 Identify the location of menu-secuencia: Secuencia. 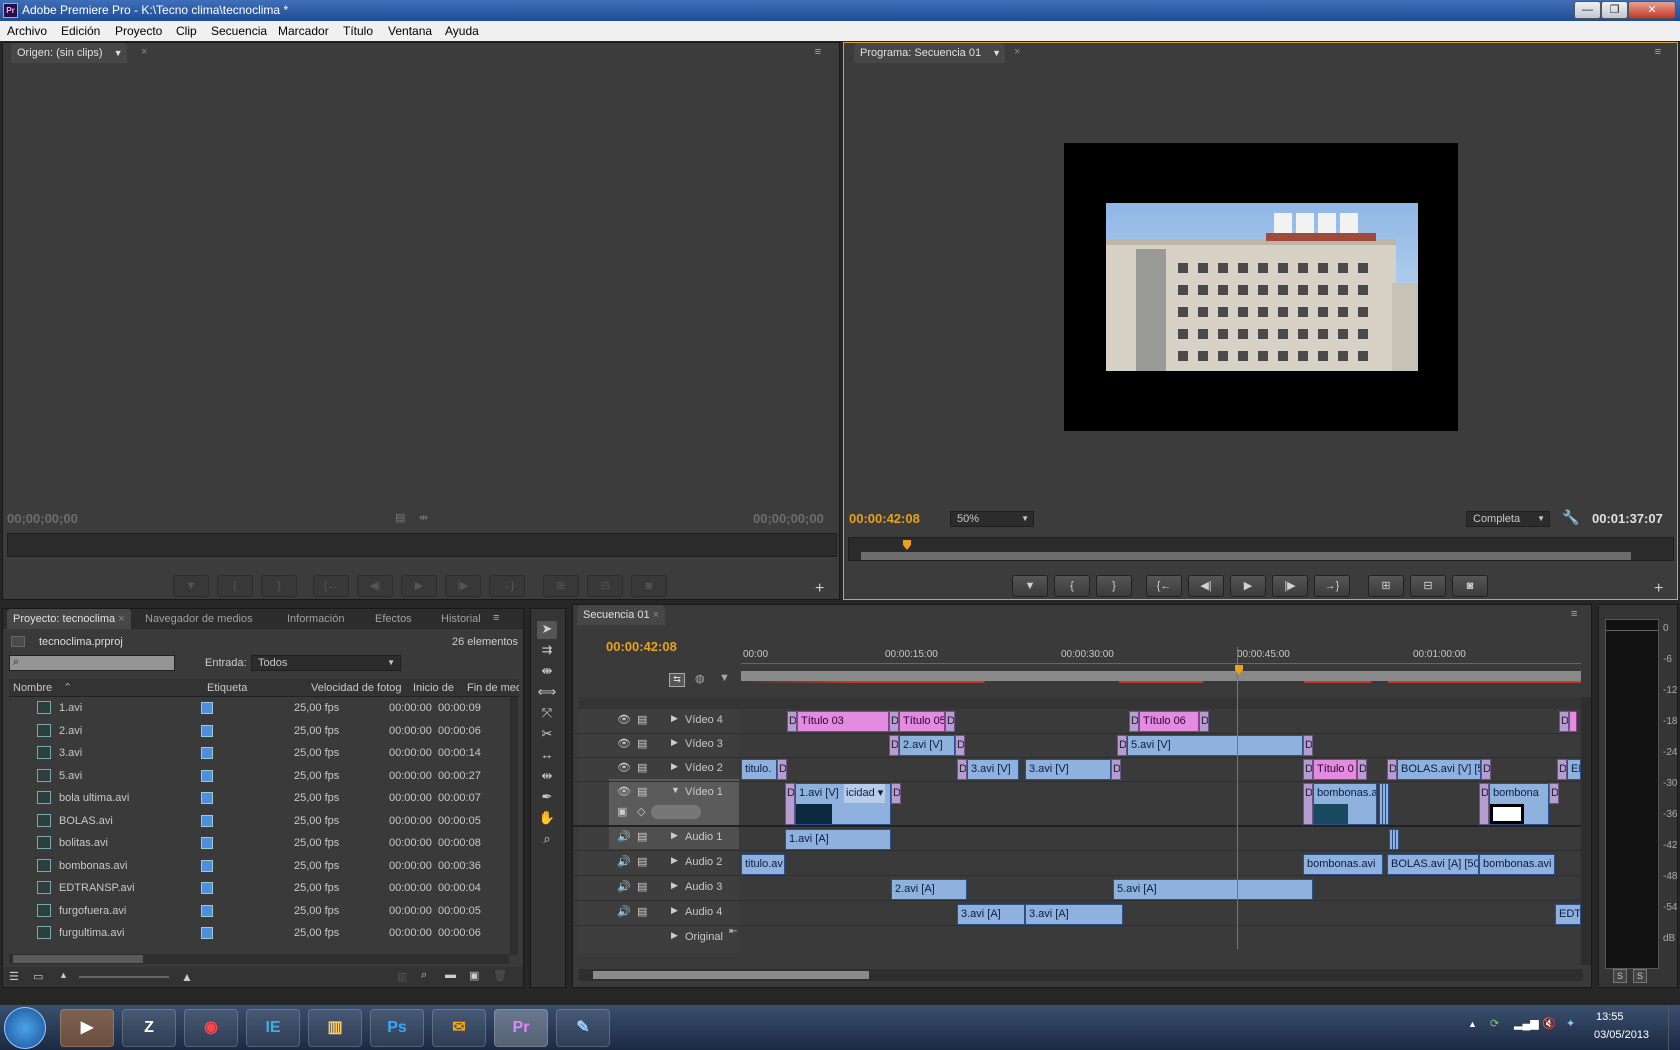
(239, 31).